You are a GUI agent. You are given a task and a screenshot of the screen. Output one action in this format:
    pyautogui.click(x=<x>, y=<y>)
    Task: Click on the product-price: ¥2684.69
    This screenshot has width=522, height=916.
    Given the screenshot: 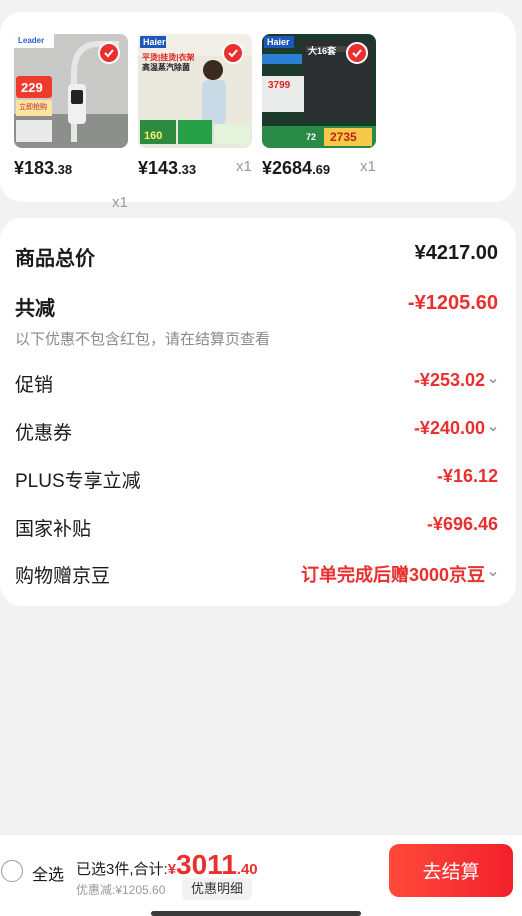 What is the action you would take?
    pyautogui.click(x=296, y=168)
    